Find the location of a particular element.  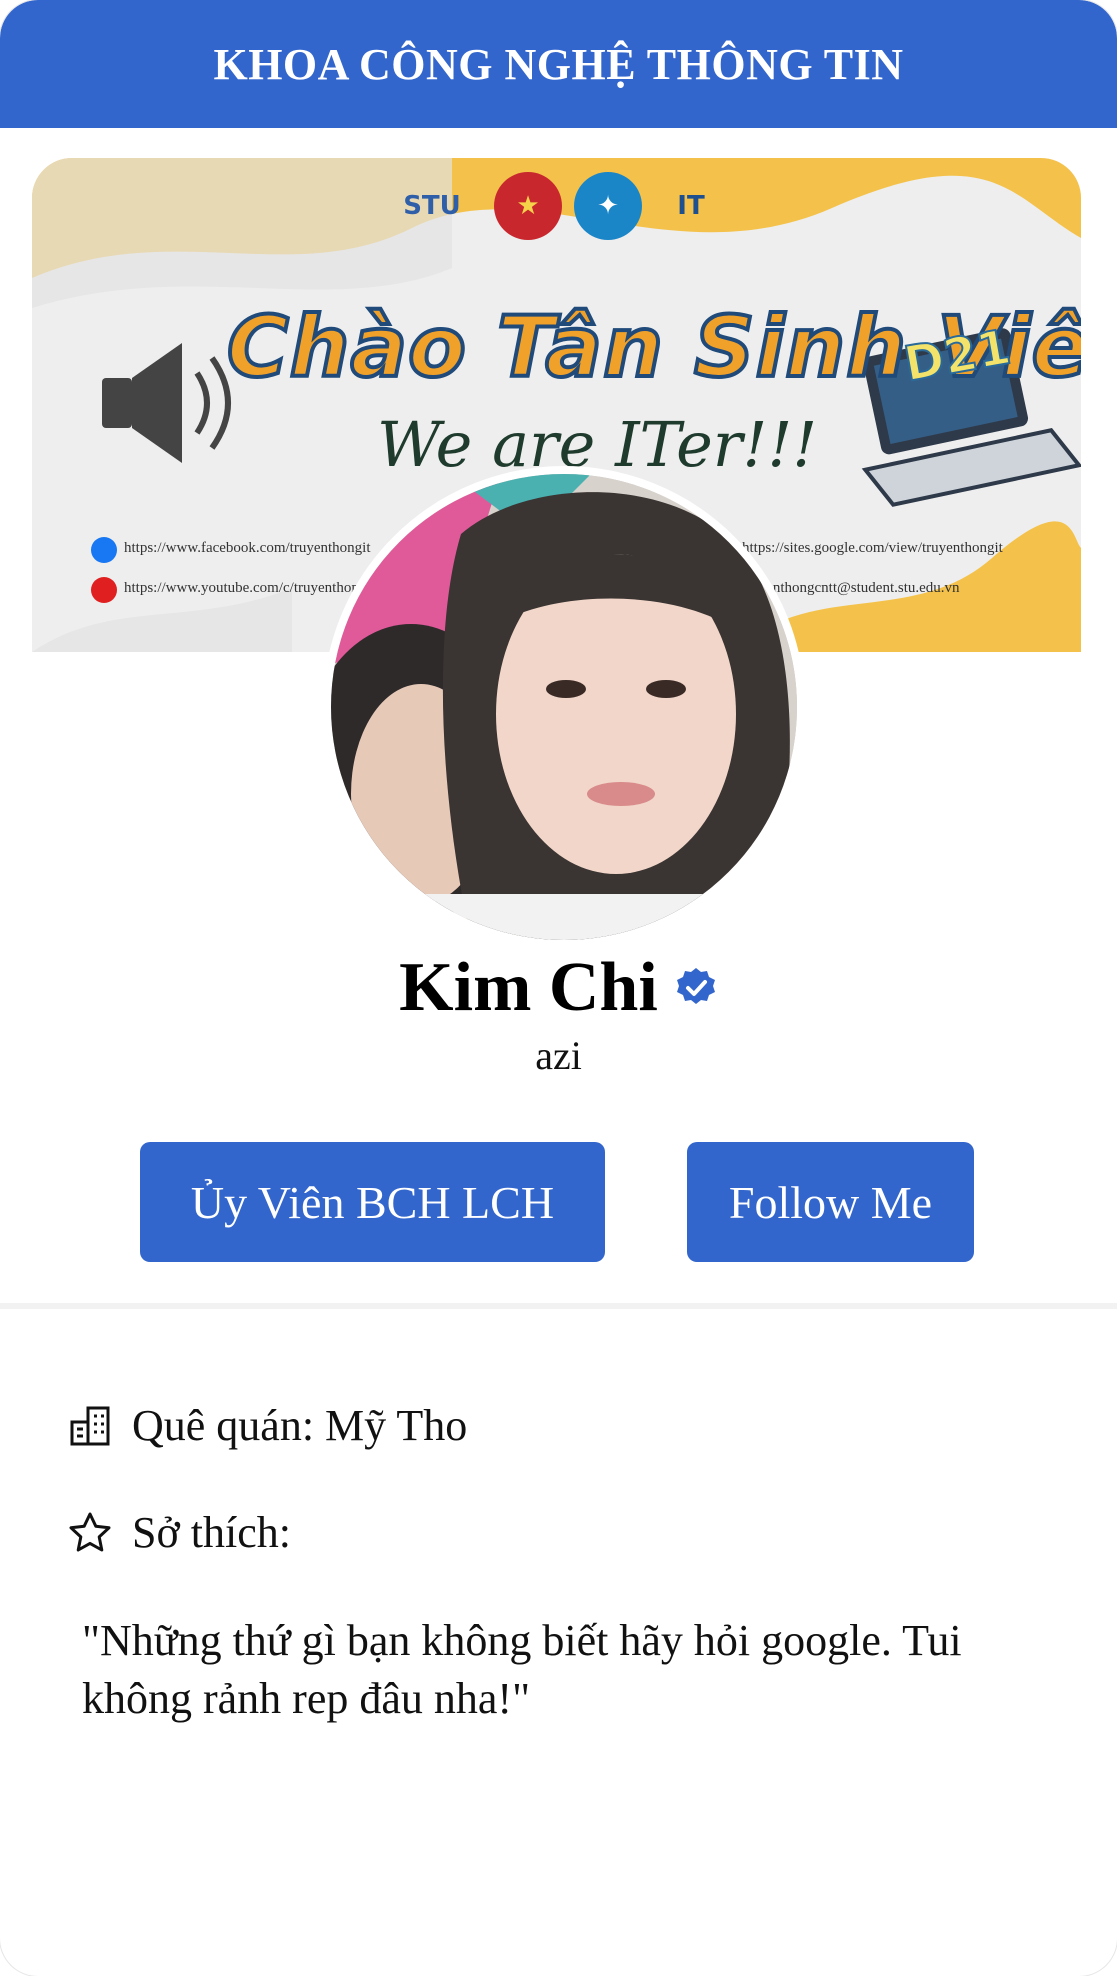

role-button: Ủy Viên BCH LCH is located at coordinates (372, 1202).